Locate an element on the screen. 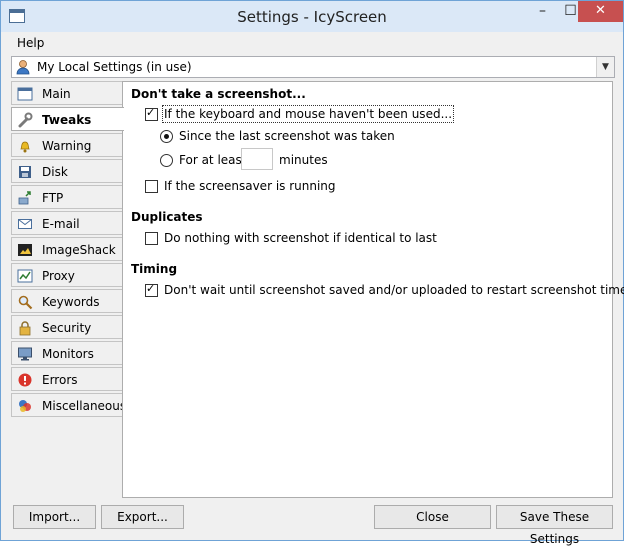  since-last-radio is located at coordinates (166, 136).